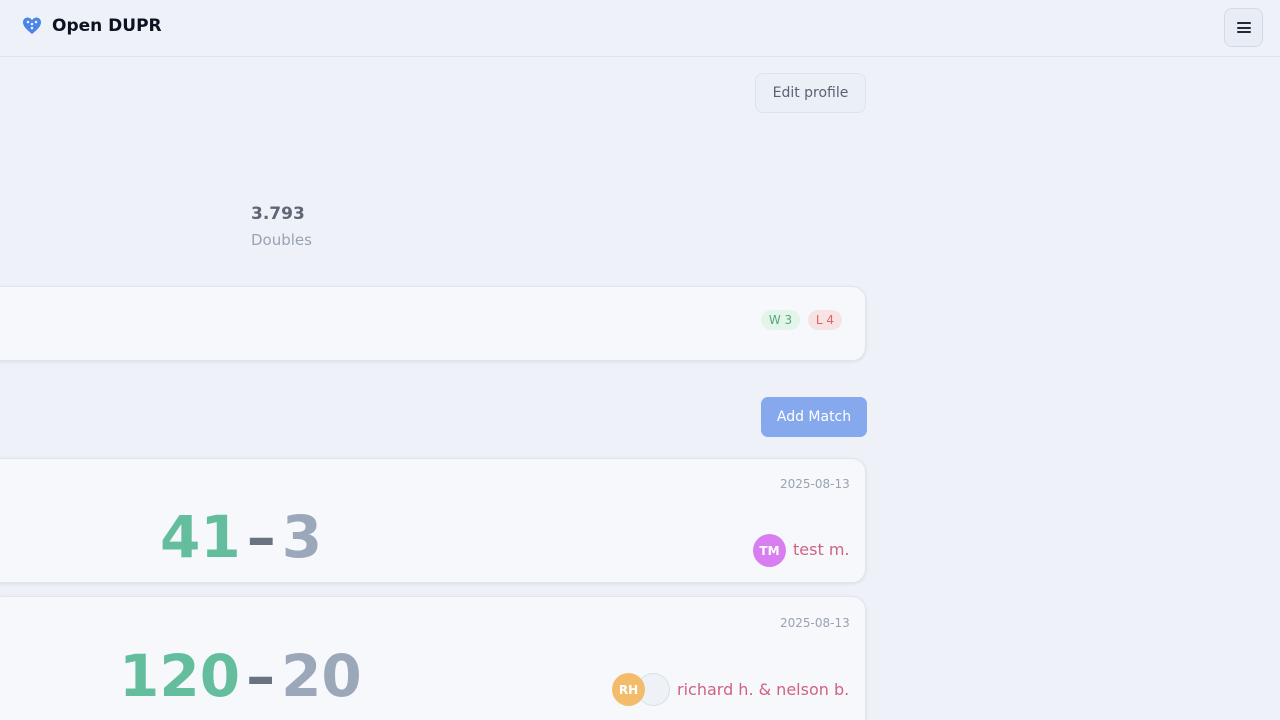  What do you see at coordinates (810, 93) in the screenshot?
I see `edit-profile-button: Edit profile` at bounding box center [810, 93].